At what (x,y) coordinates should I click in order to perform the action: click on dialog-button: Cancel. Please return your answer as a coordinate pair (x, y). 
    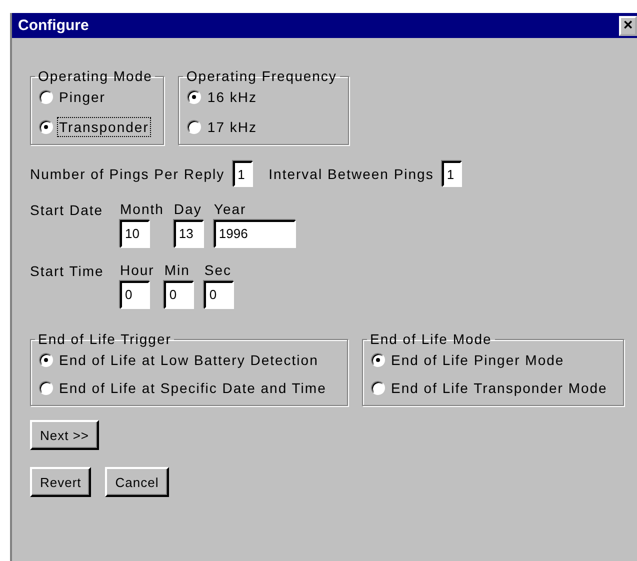
    Looking at the image, I should click on (137, 482).